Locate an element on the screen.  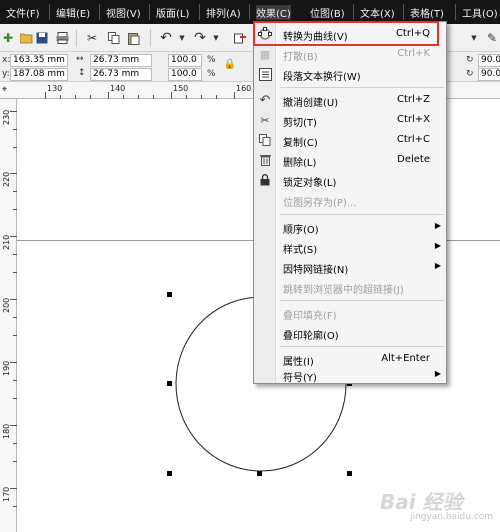
ruler-tick-label: 160 is located at coordinates (244, 88).